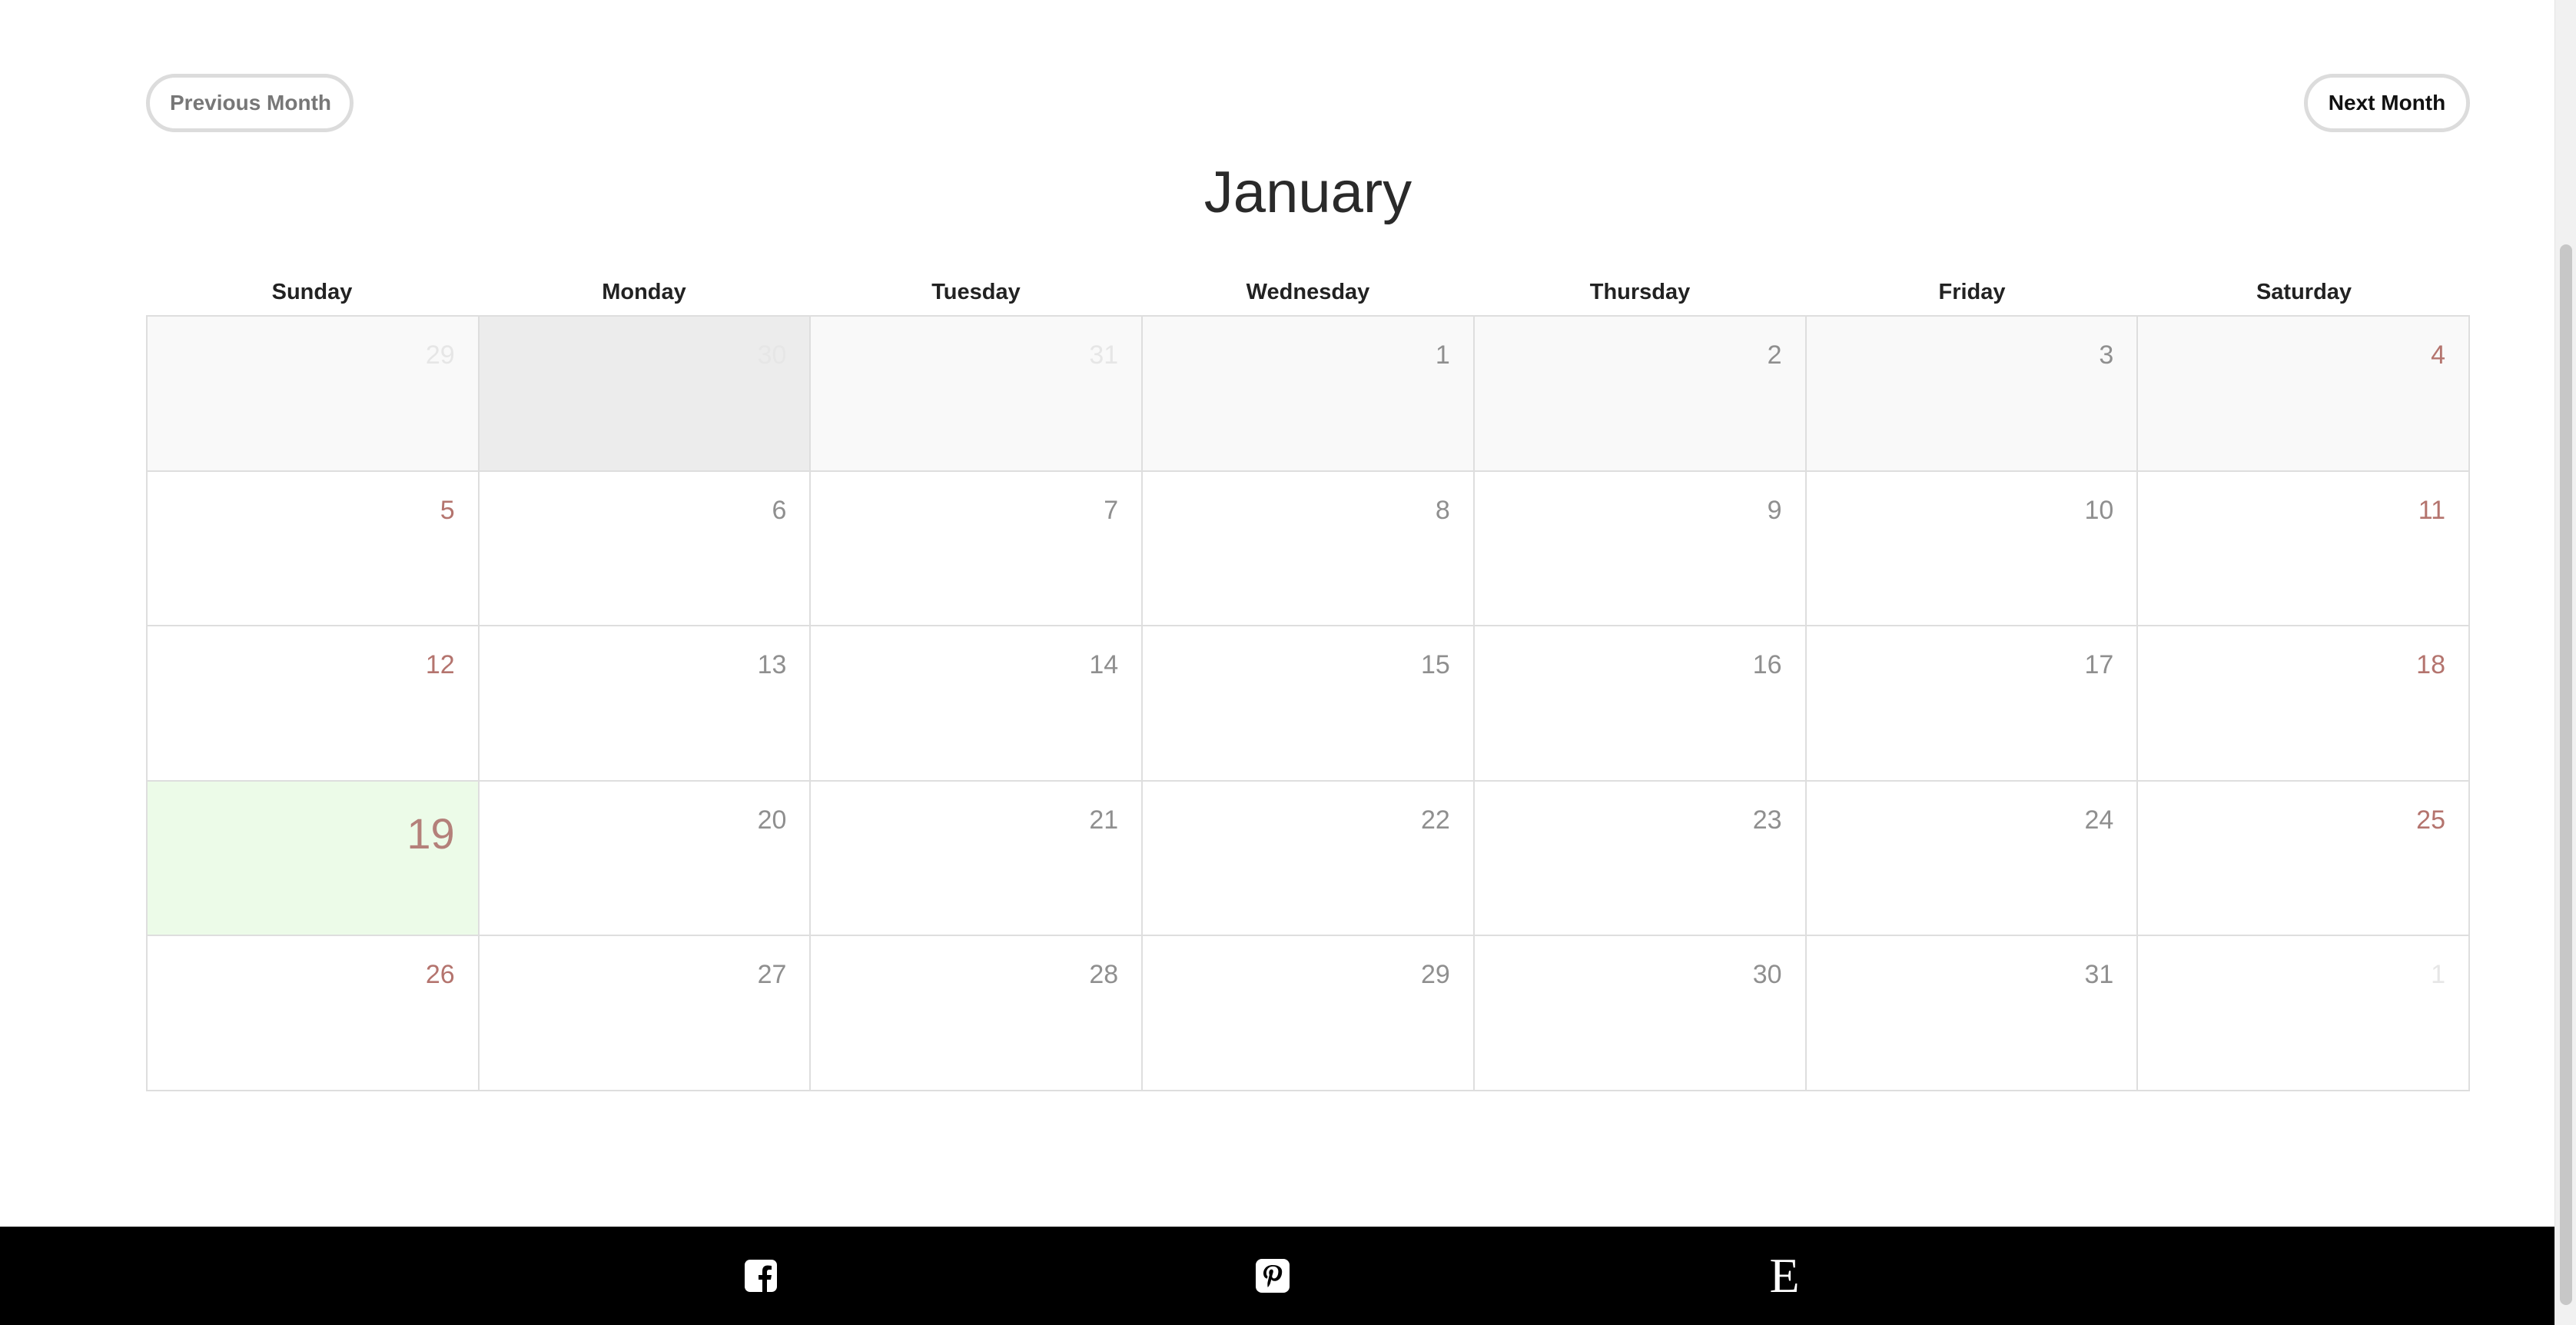 The image size is (2576, 1325). I want to click on day-cell: 20, so click(645, 859).